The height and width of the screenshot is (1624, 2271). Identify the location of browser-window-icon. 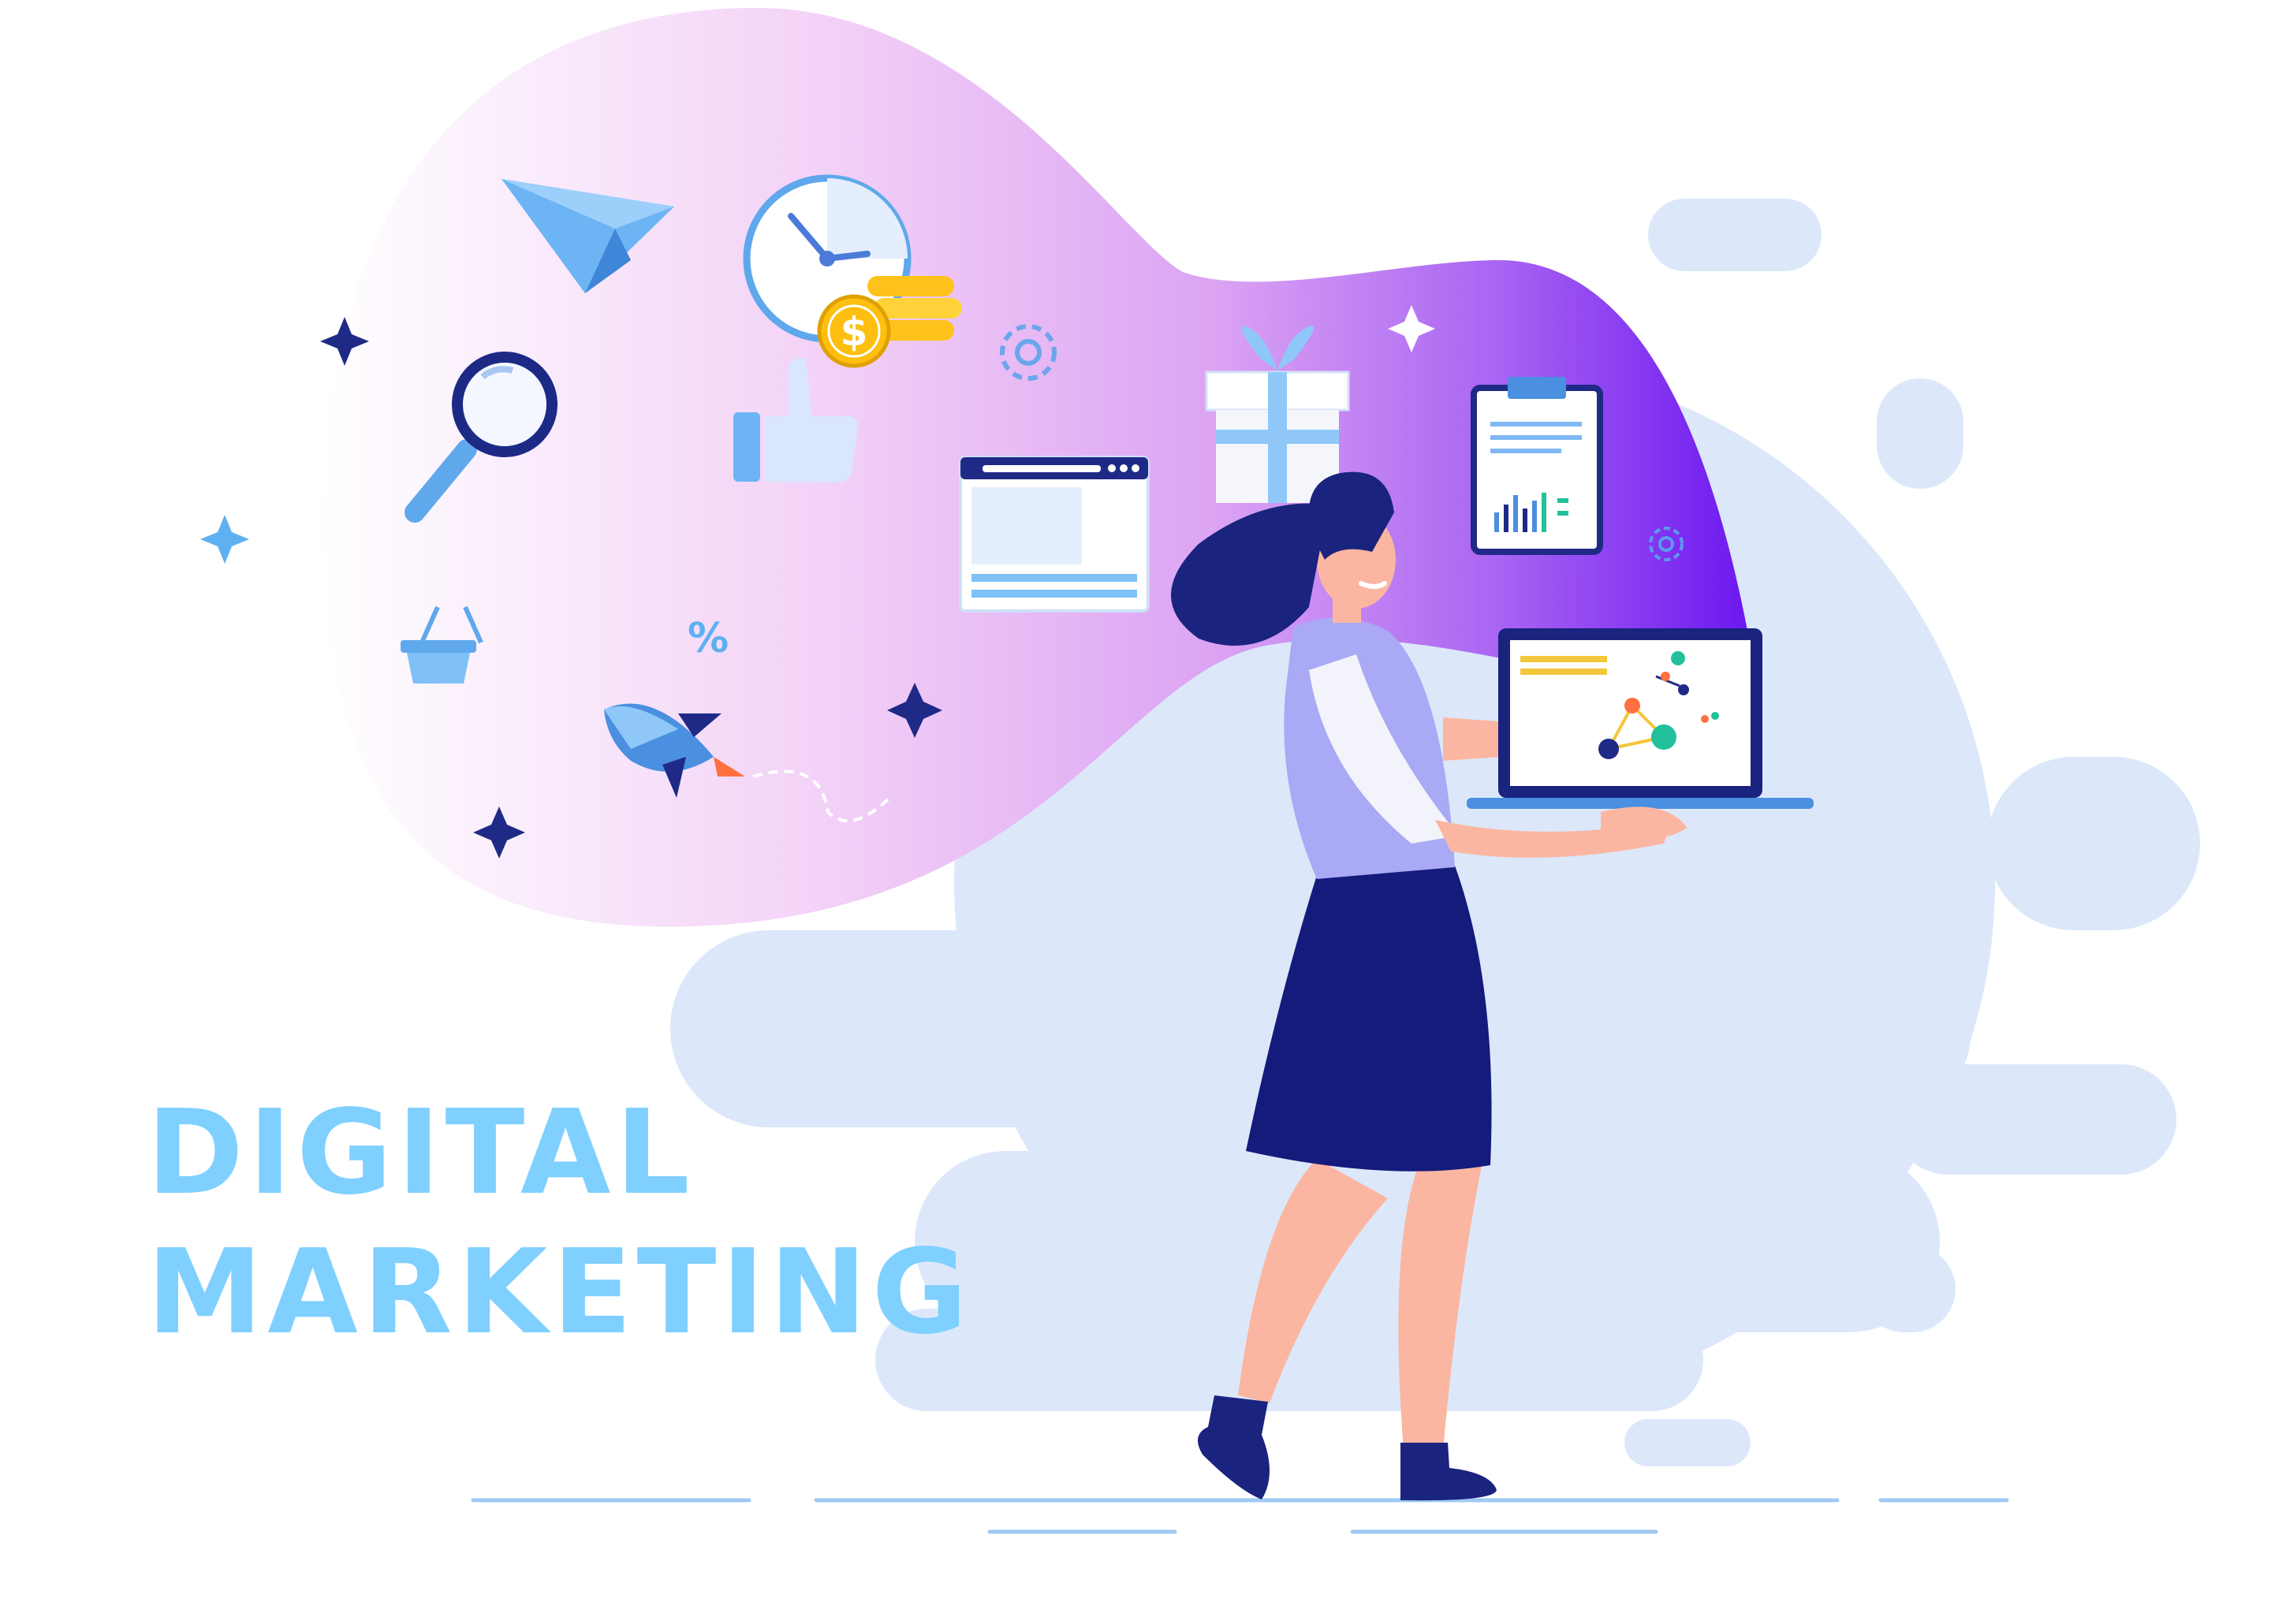
(1054, 534).